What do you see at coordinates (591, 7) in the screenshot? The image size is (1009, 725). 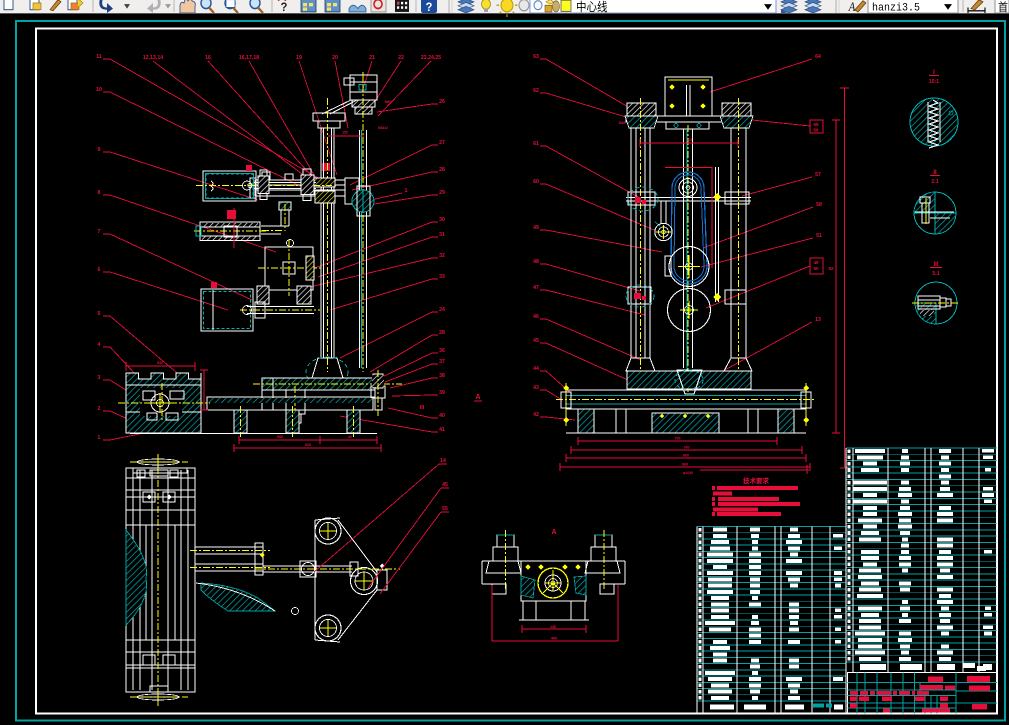 I see `svg-text: 中心线` at bounding box center [591, 7].